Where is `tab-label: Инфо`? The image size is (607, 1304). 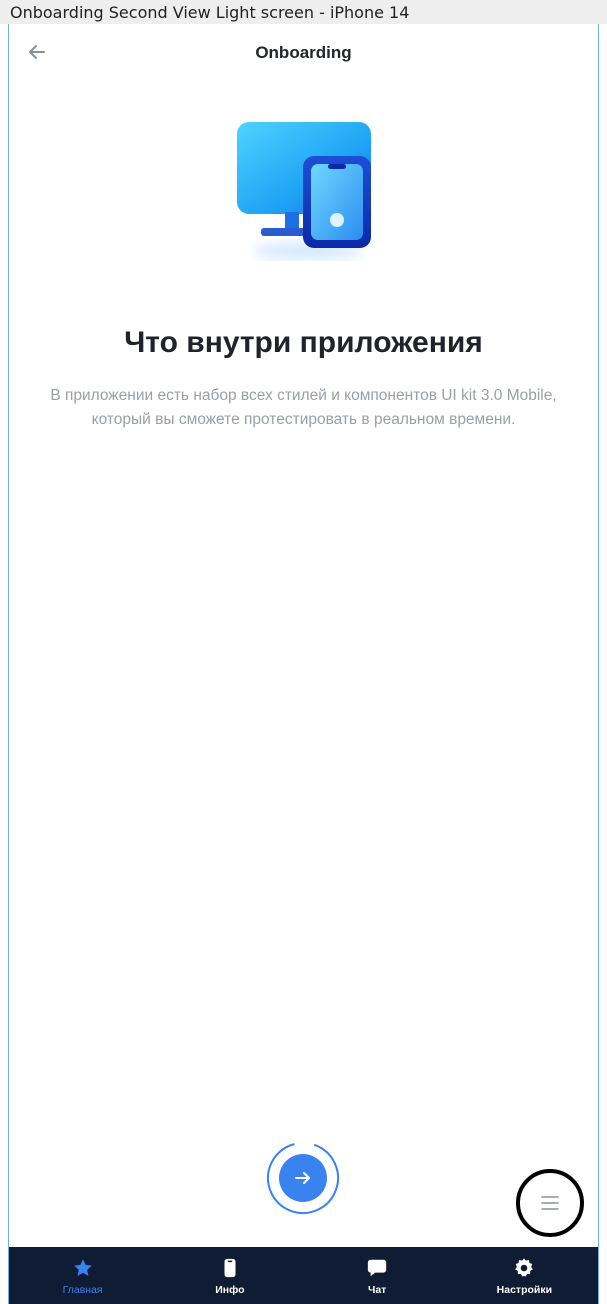
tab-label: Инфо is located at coordinates (230, 1290).